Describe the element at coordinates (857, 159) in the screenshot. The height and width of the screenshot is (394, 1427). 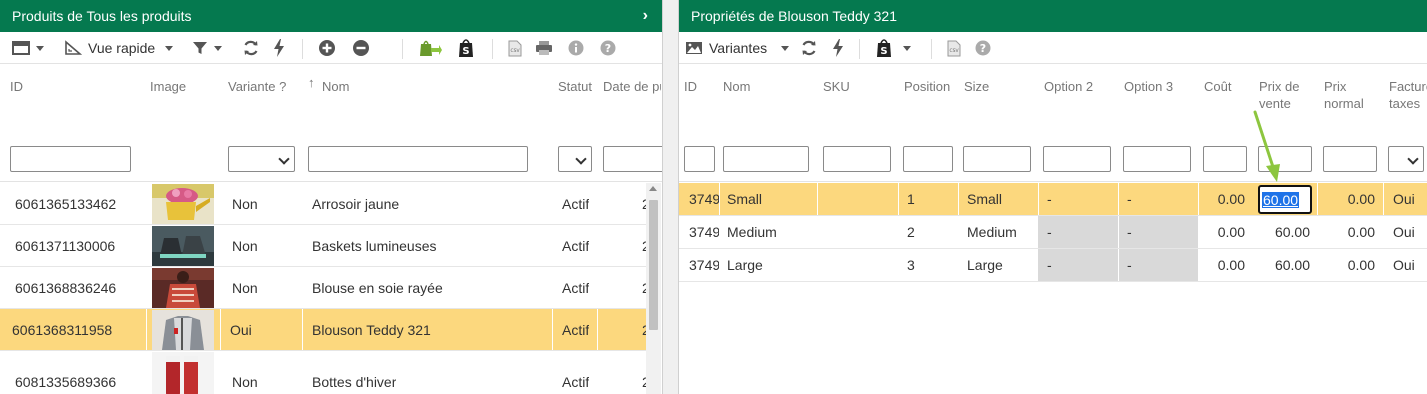
I see `sku-filter-input` at that location.